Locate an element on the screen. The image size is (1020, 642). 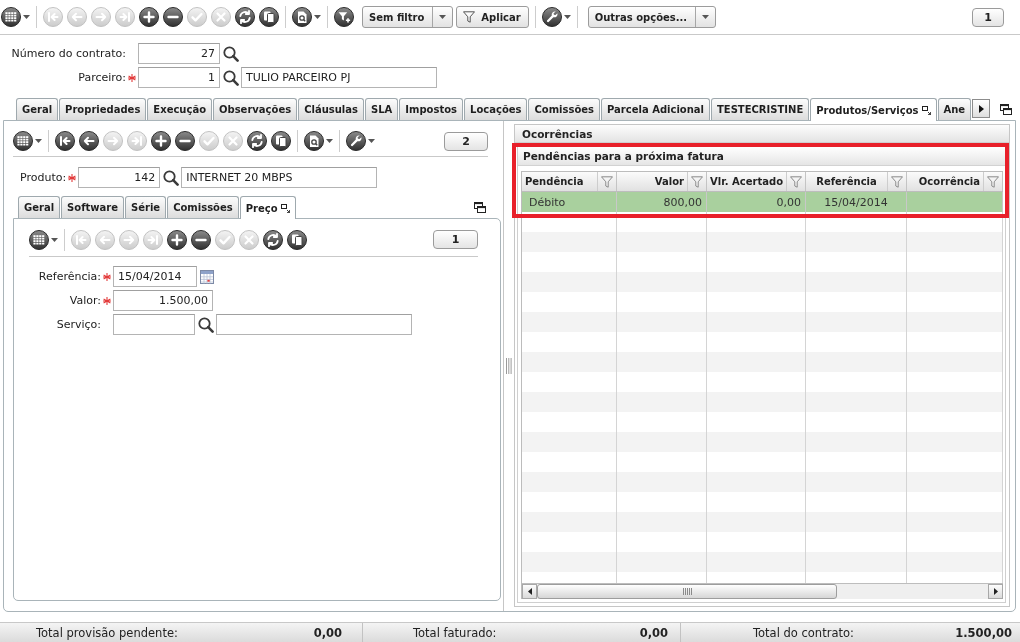
tab: Série is located at coordinates (146, 207).